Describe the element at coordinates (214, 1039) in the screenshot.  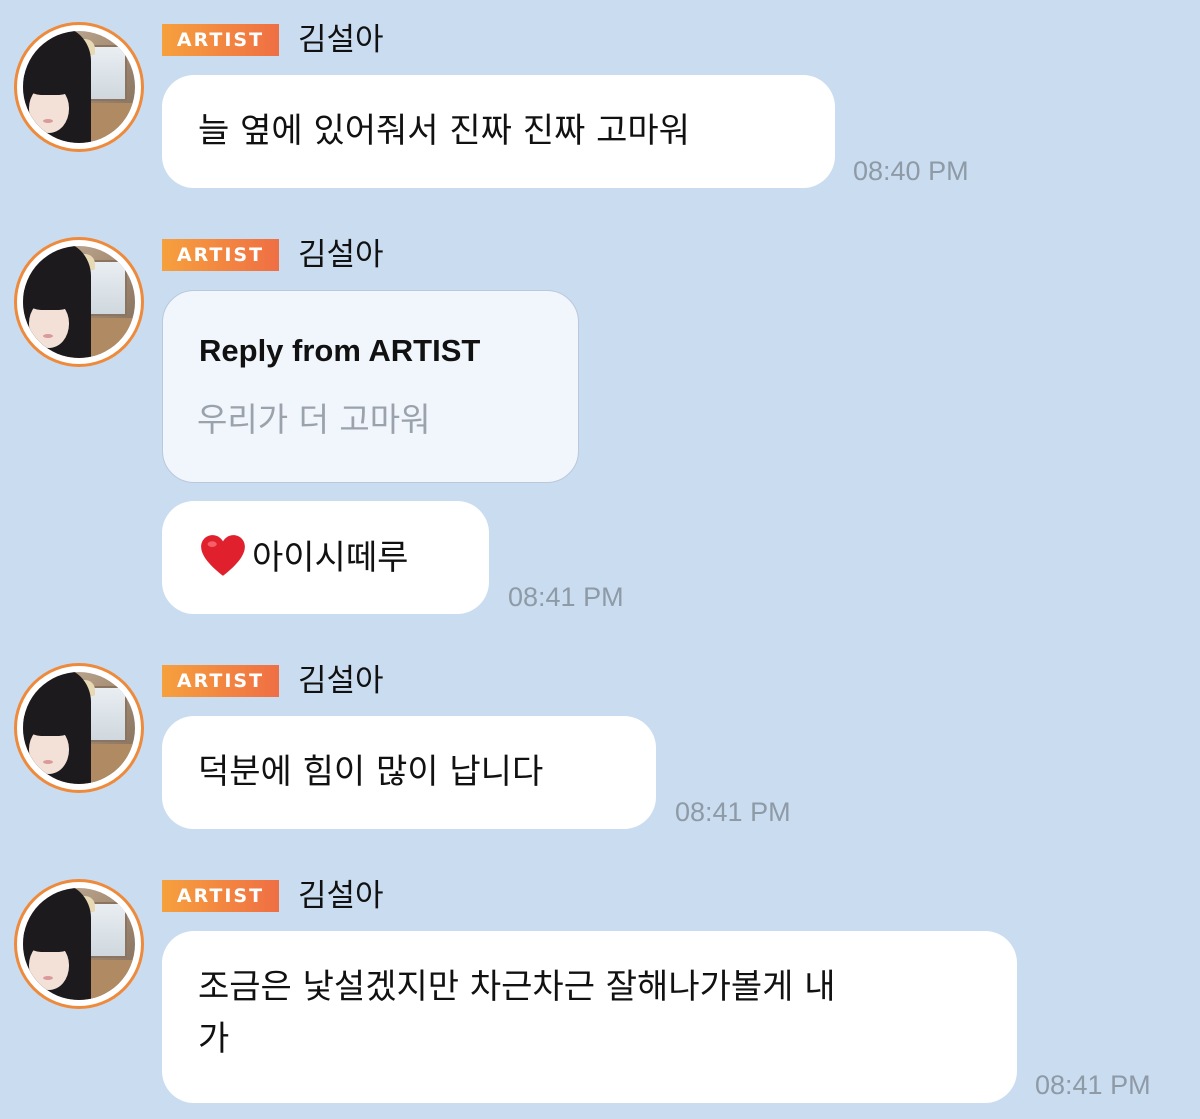
I see `message-text-line-2: 가` at that location.